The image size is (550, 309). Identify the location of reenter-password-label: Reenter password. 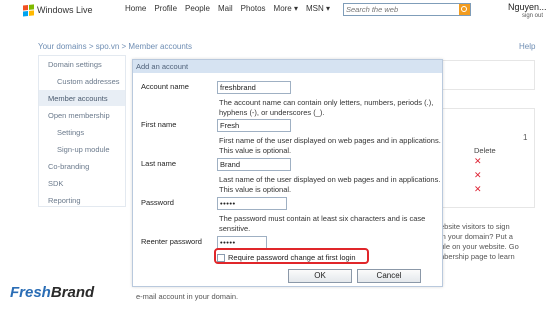
(171, 241).